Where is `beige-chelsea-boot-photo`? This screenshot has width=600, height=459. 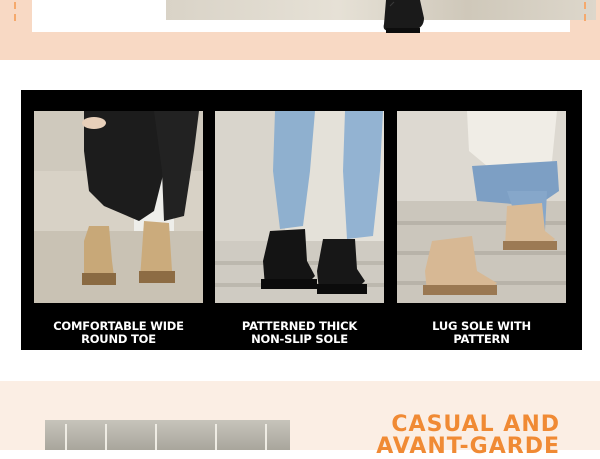
beige-chelsea-boot-photo is located at coordinates (481, 207).